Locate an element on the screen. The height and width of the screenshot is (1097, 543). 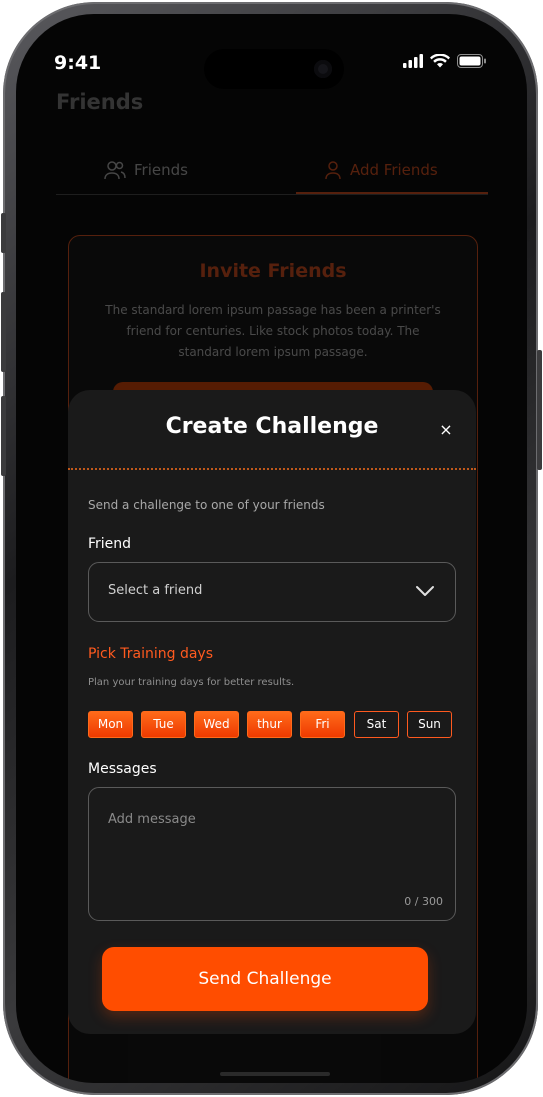
invite-title: Invite Friends is located at coordinates (273, 271).